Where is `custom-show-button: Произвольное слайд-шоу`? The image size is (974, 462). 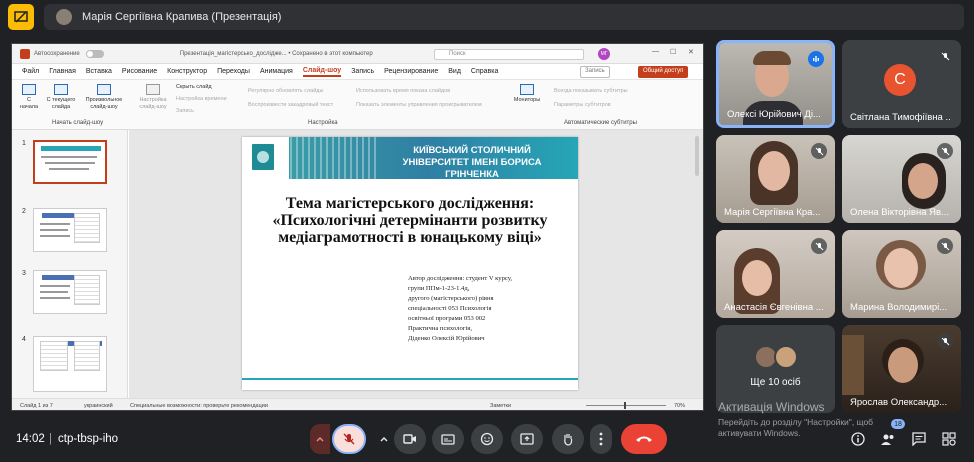 custom-show-button: Произвольное слайд-шоу is located at coordinates (104, 97).